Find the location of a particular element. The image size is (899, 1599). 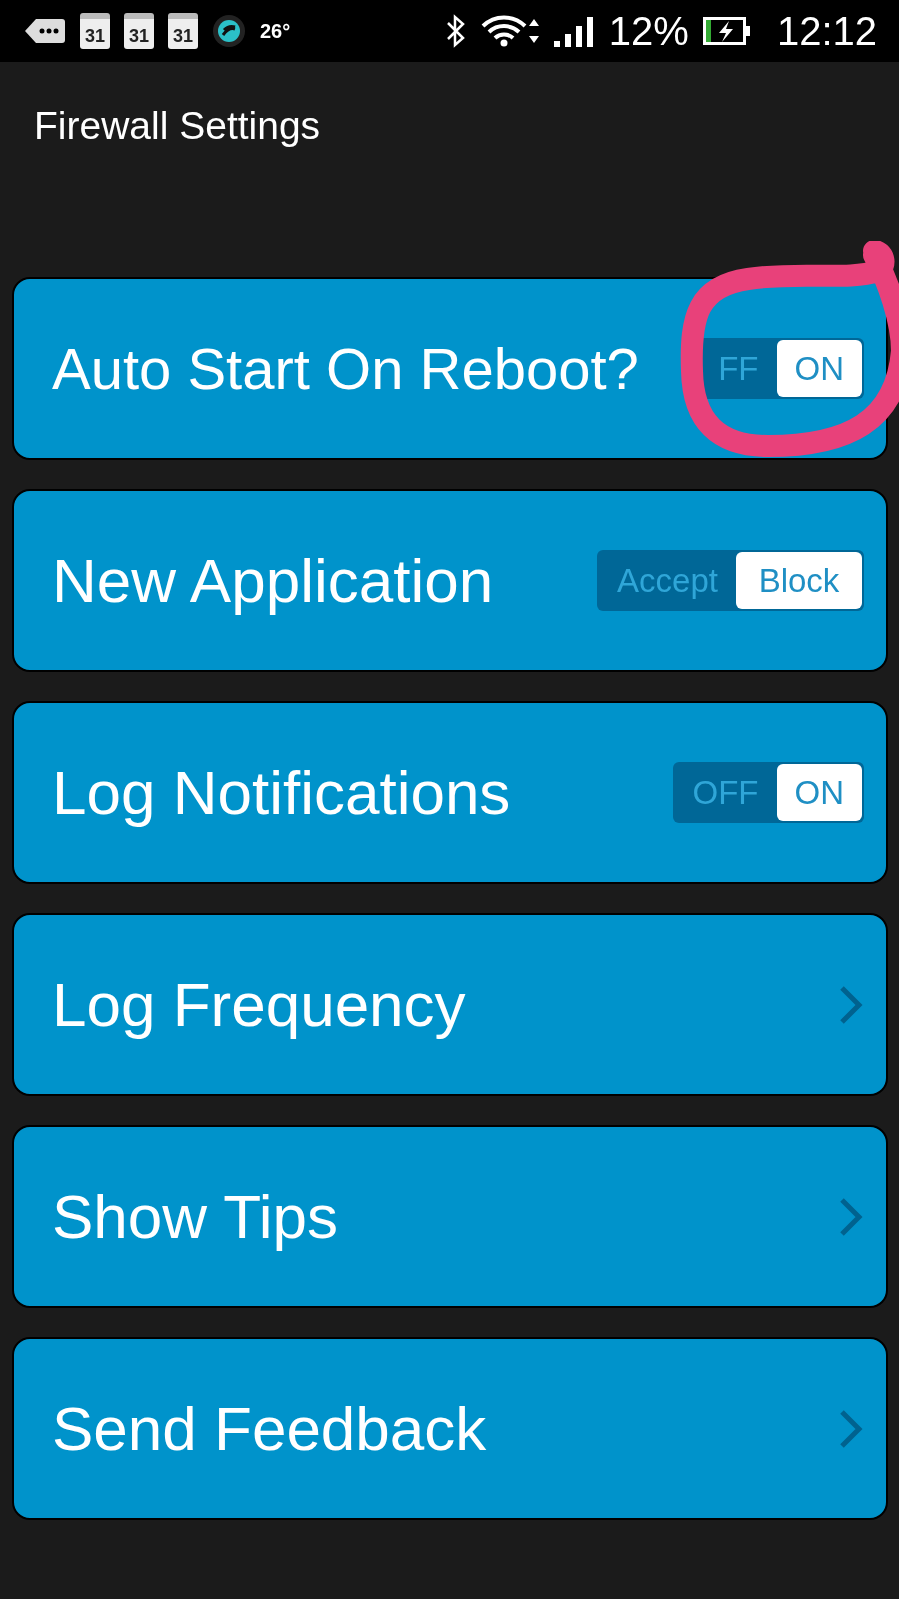

settings-row: Log Frequency is located at coordinates (450, 1004).